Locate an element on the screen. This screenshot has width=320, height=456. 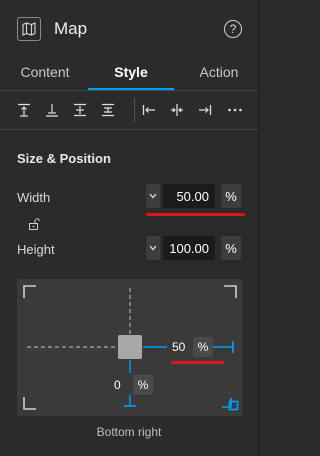
more-icon is located at coordinates (235, 110).